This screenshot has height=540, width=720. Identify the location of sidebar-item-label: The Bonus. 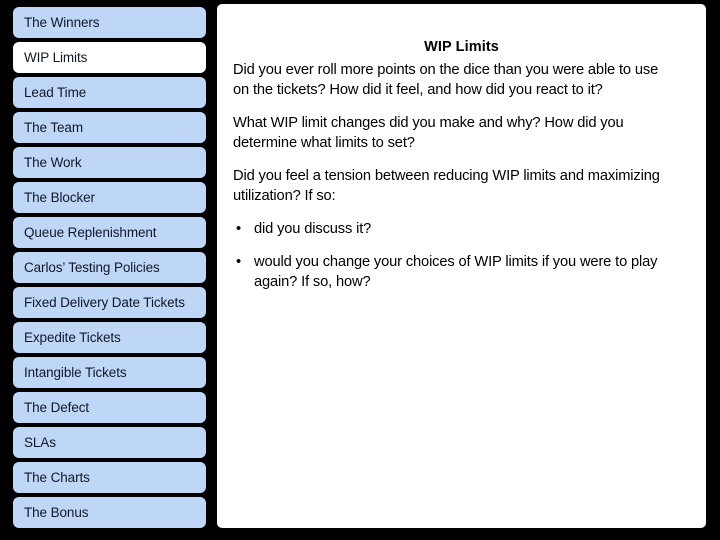
(56, 512).